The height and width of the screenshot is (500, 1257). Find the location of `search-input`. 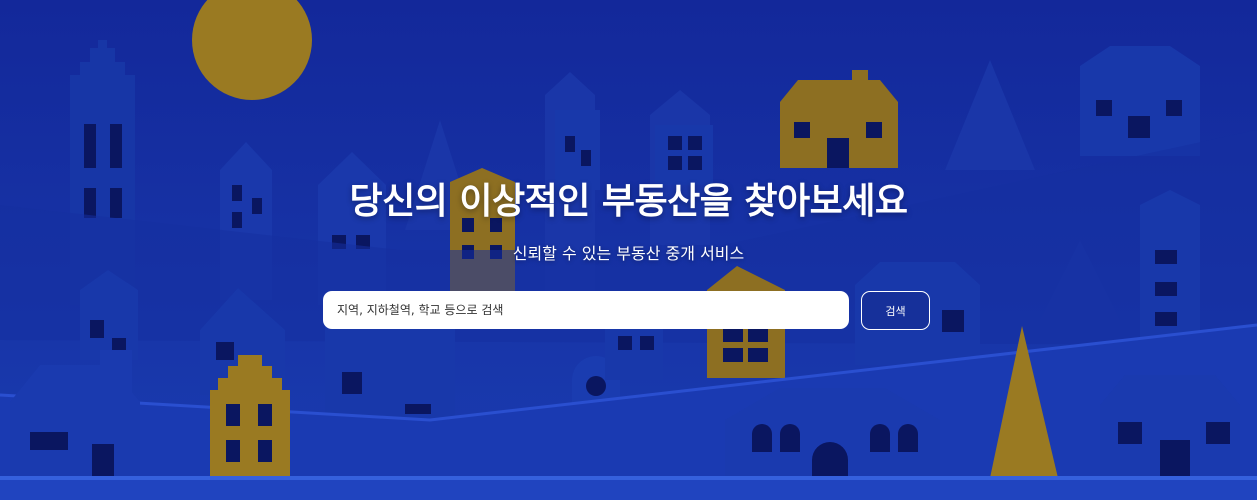

search-input is located at coordinates (586, 310).